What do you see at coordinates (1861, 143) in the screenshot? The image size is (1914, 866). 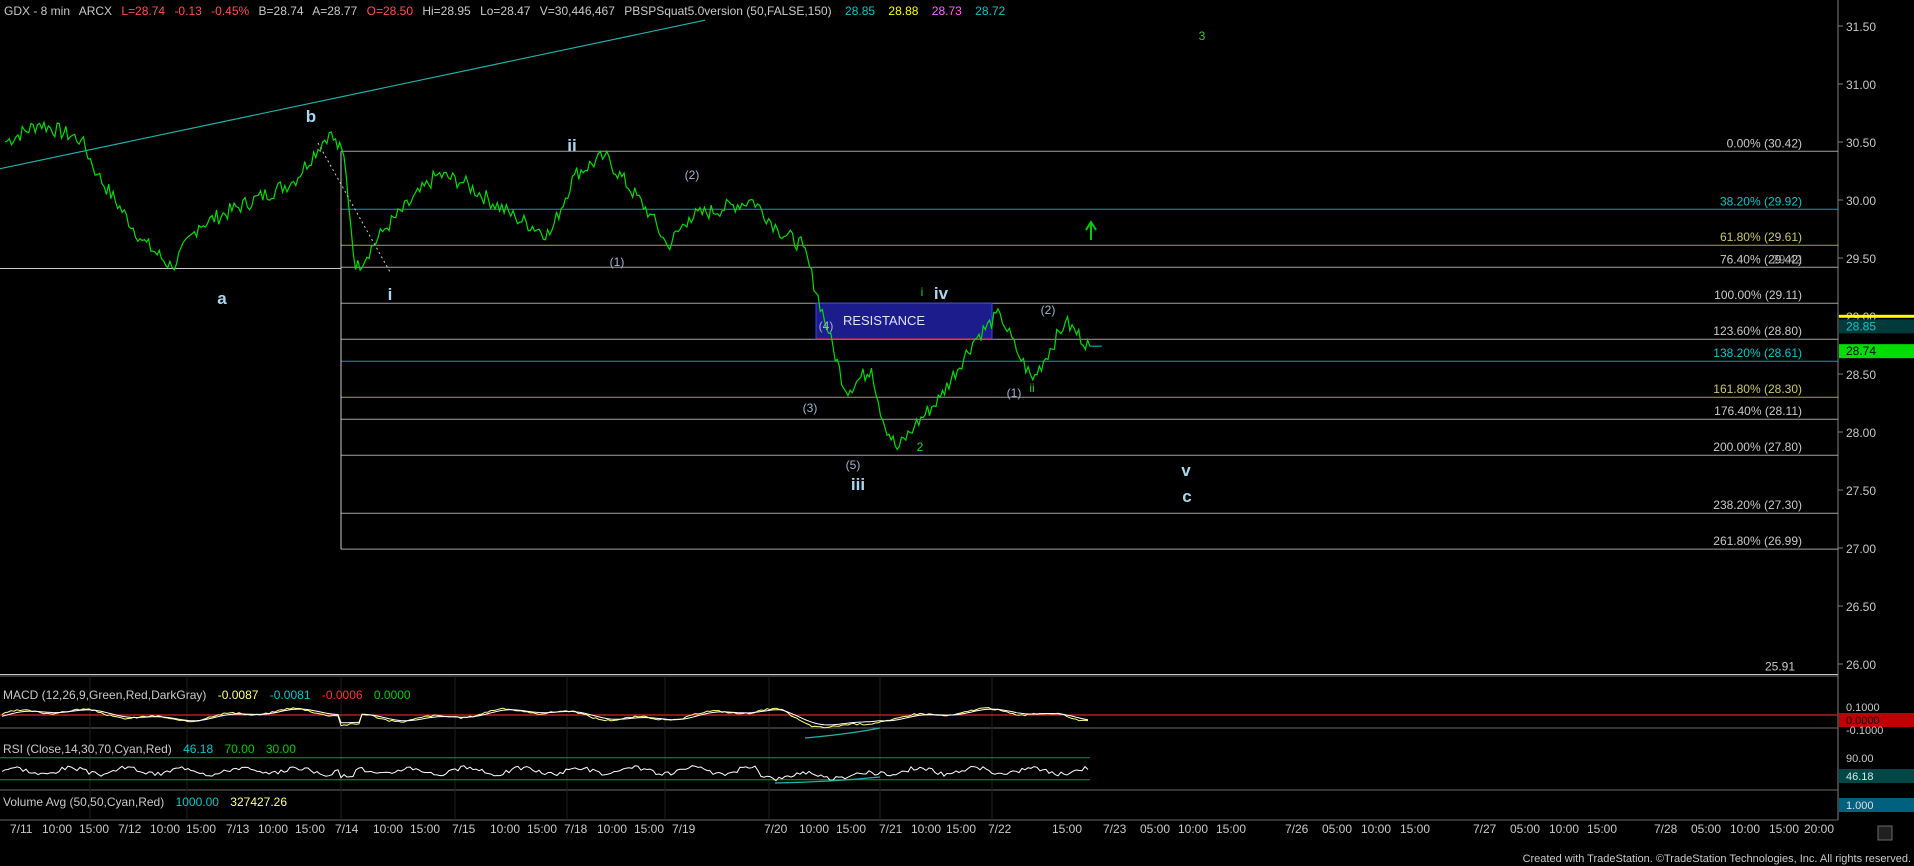 I see `price-tick-label: 30.50` at bounding box center [1861, 143].